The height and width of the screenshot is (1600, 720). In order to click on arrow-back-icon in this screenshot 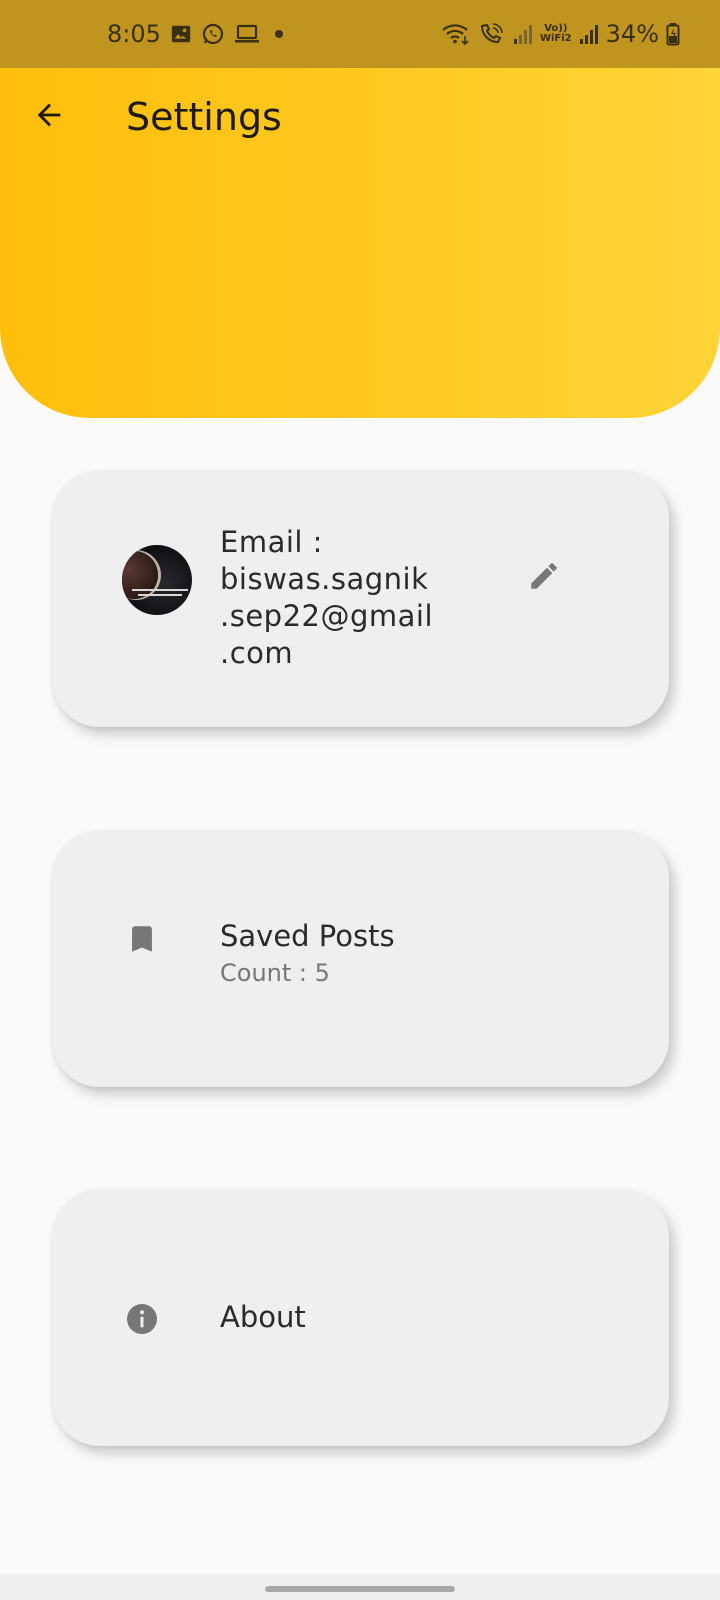, I will do `click(49, 117)`.